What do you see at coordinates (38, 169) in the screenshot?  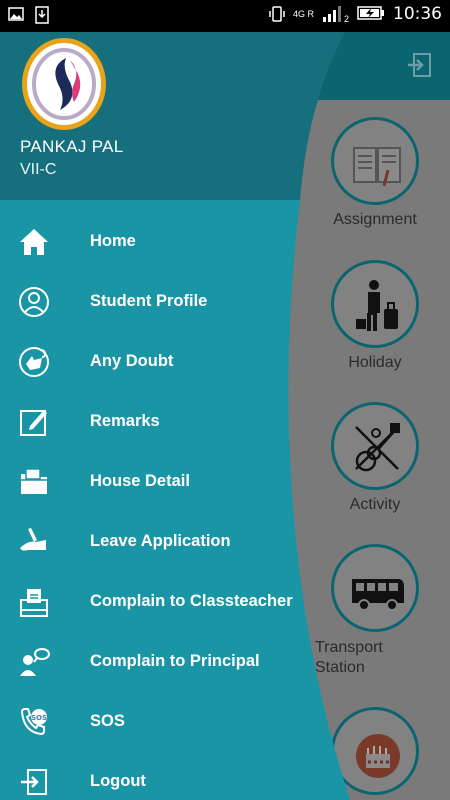 I see `user-class: VII-C` at bounding box center [38, 169].